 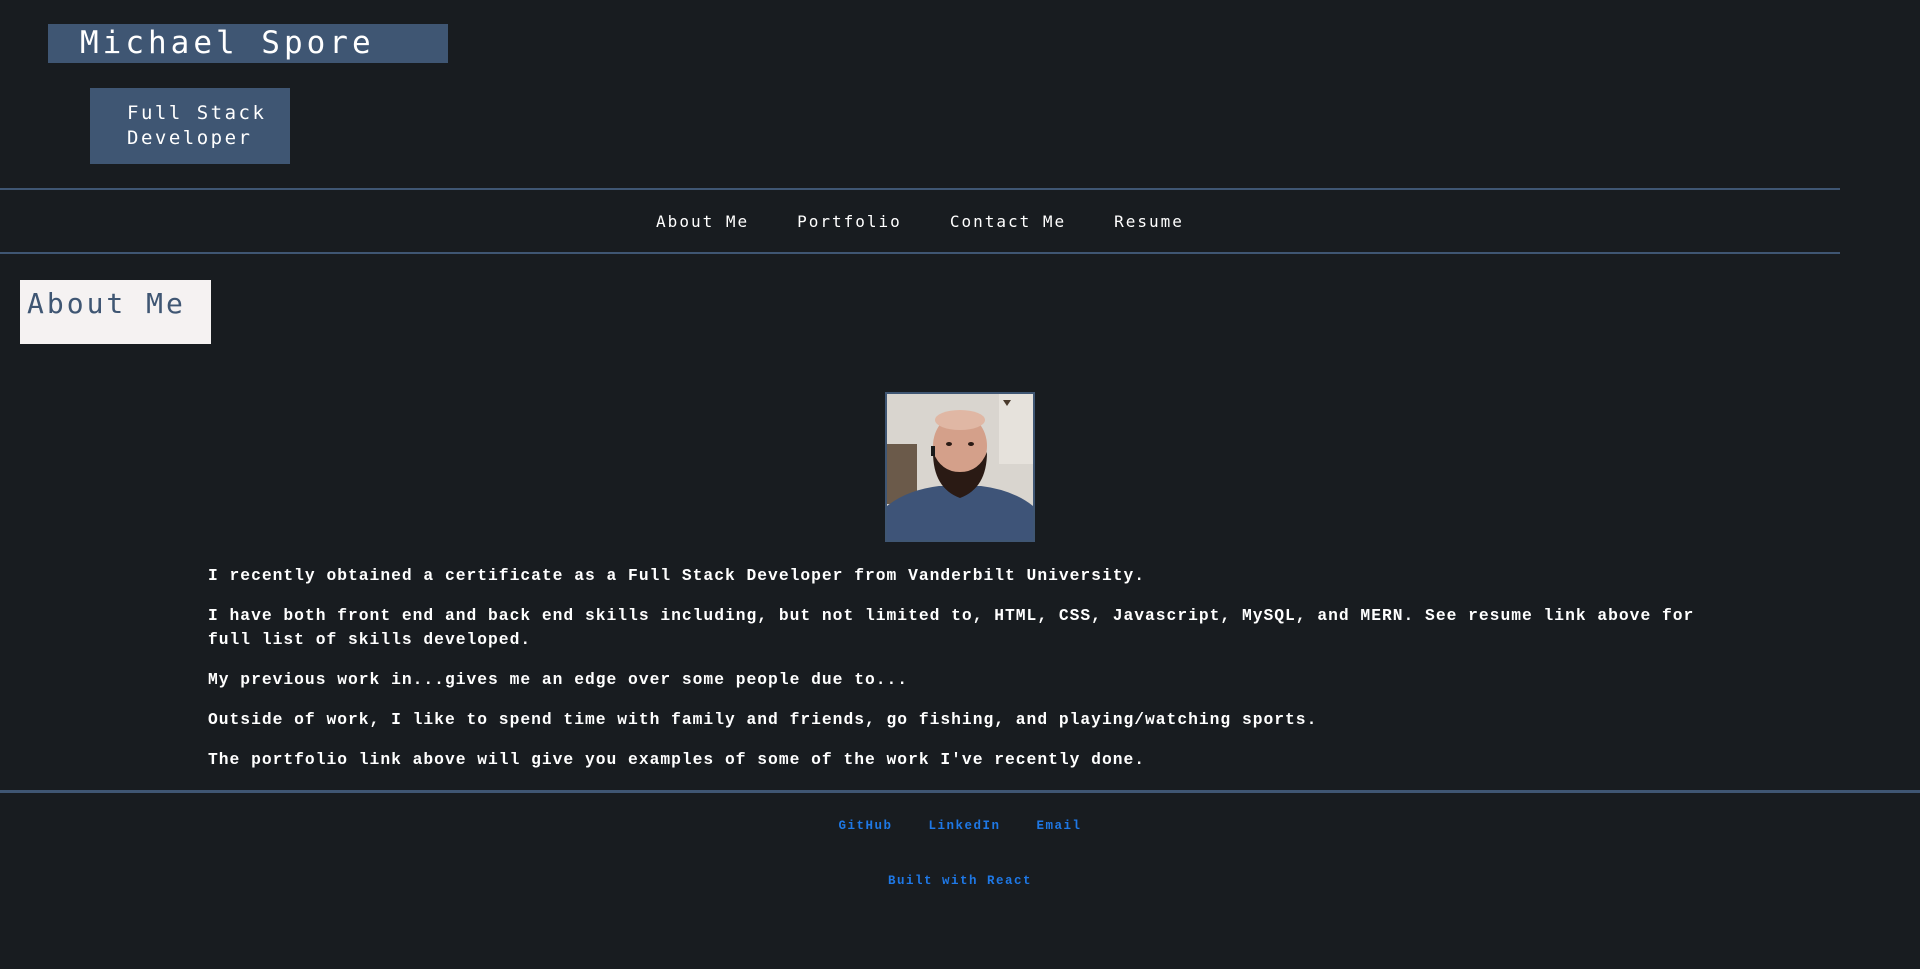 I want to click on nav-link-about-me: About Me, so click(x=702, y=221).